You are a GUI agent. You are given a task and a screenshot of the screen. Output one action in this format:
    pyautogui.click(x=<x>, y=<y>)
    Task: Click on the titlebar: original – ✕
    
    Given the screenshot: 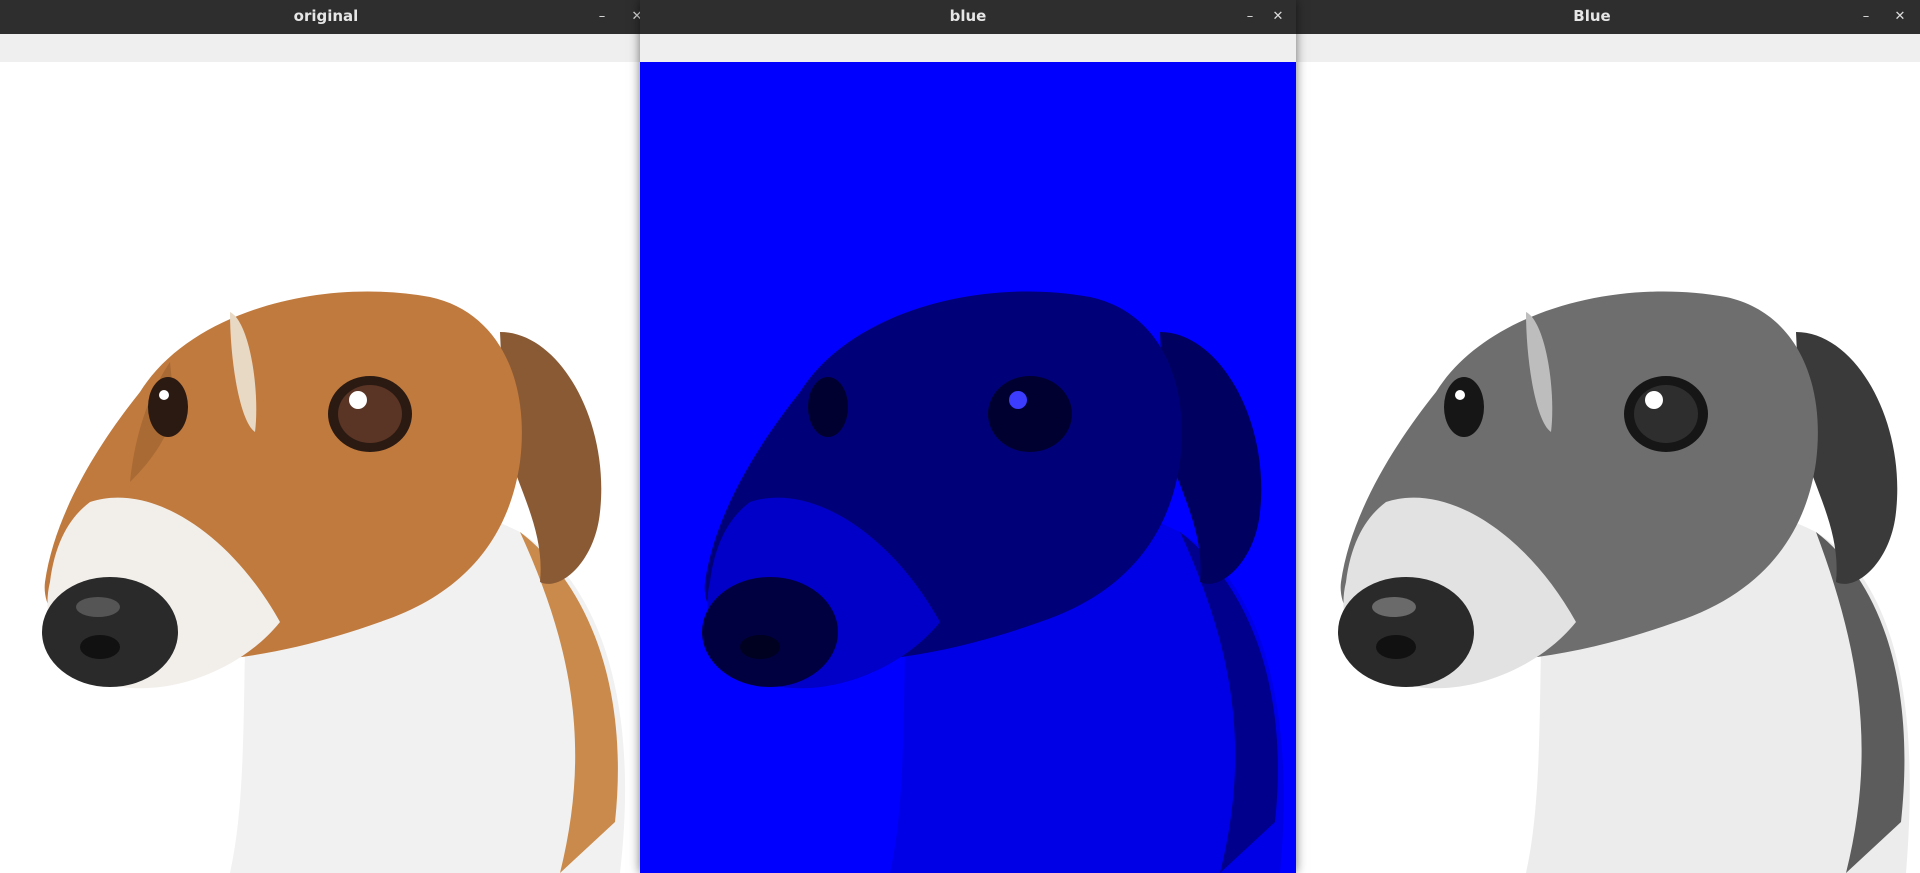 What is the action you would take?
    pyautogui.click(x=320, y=17)
    